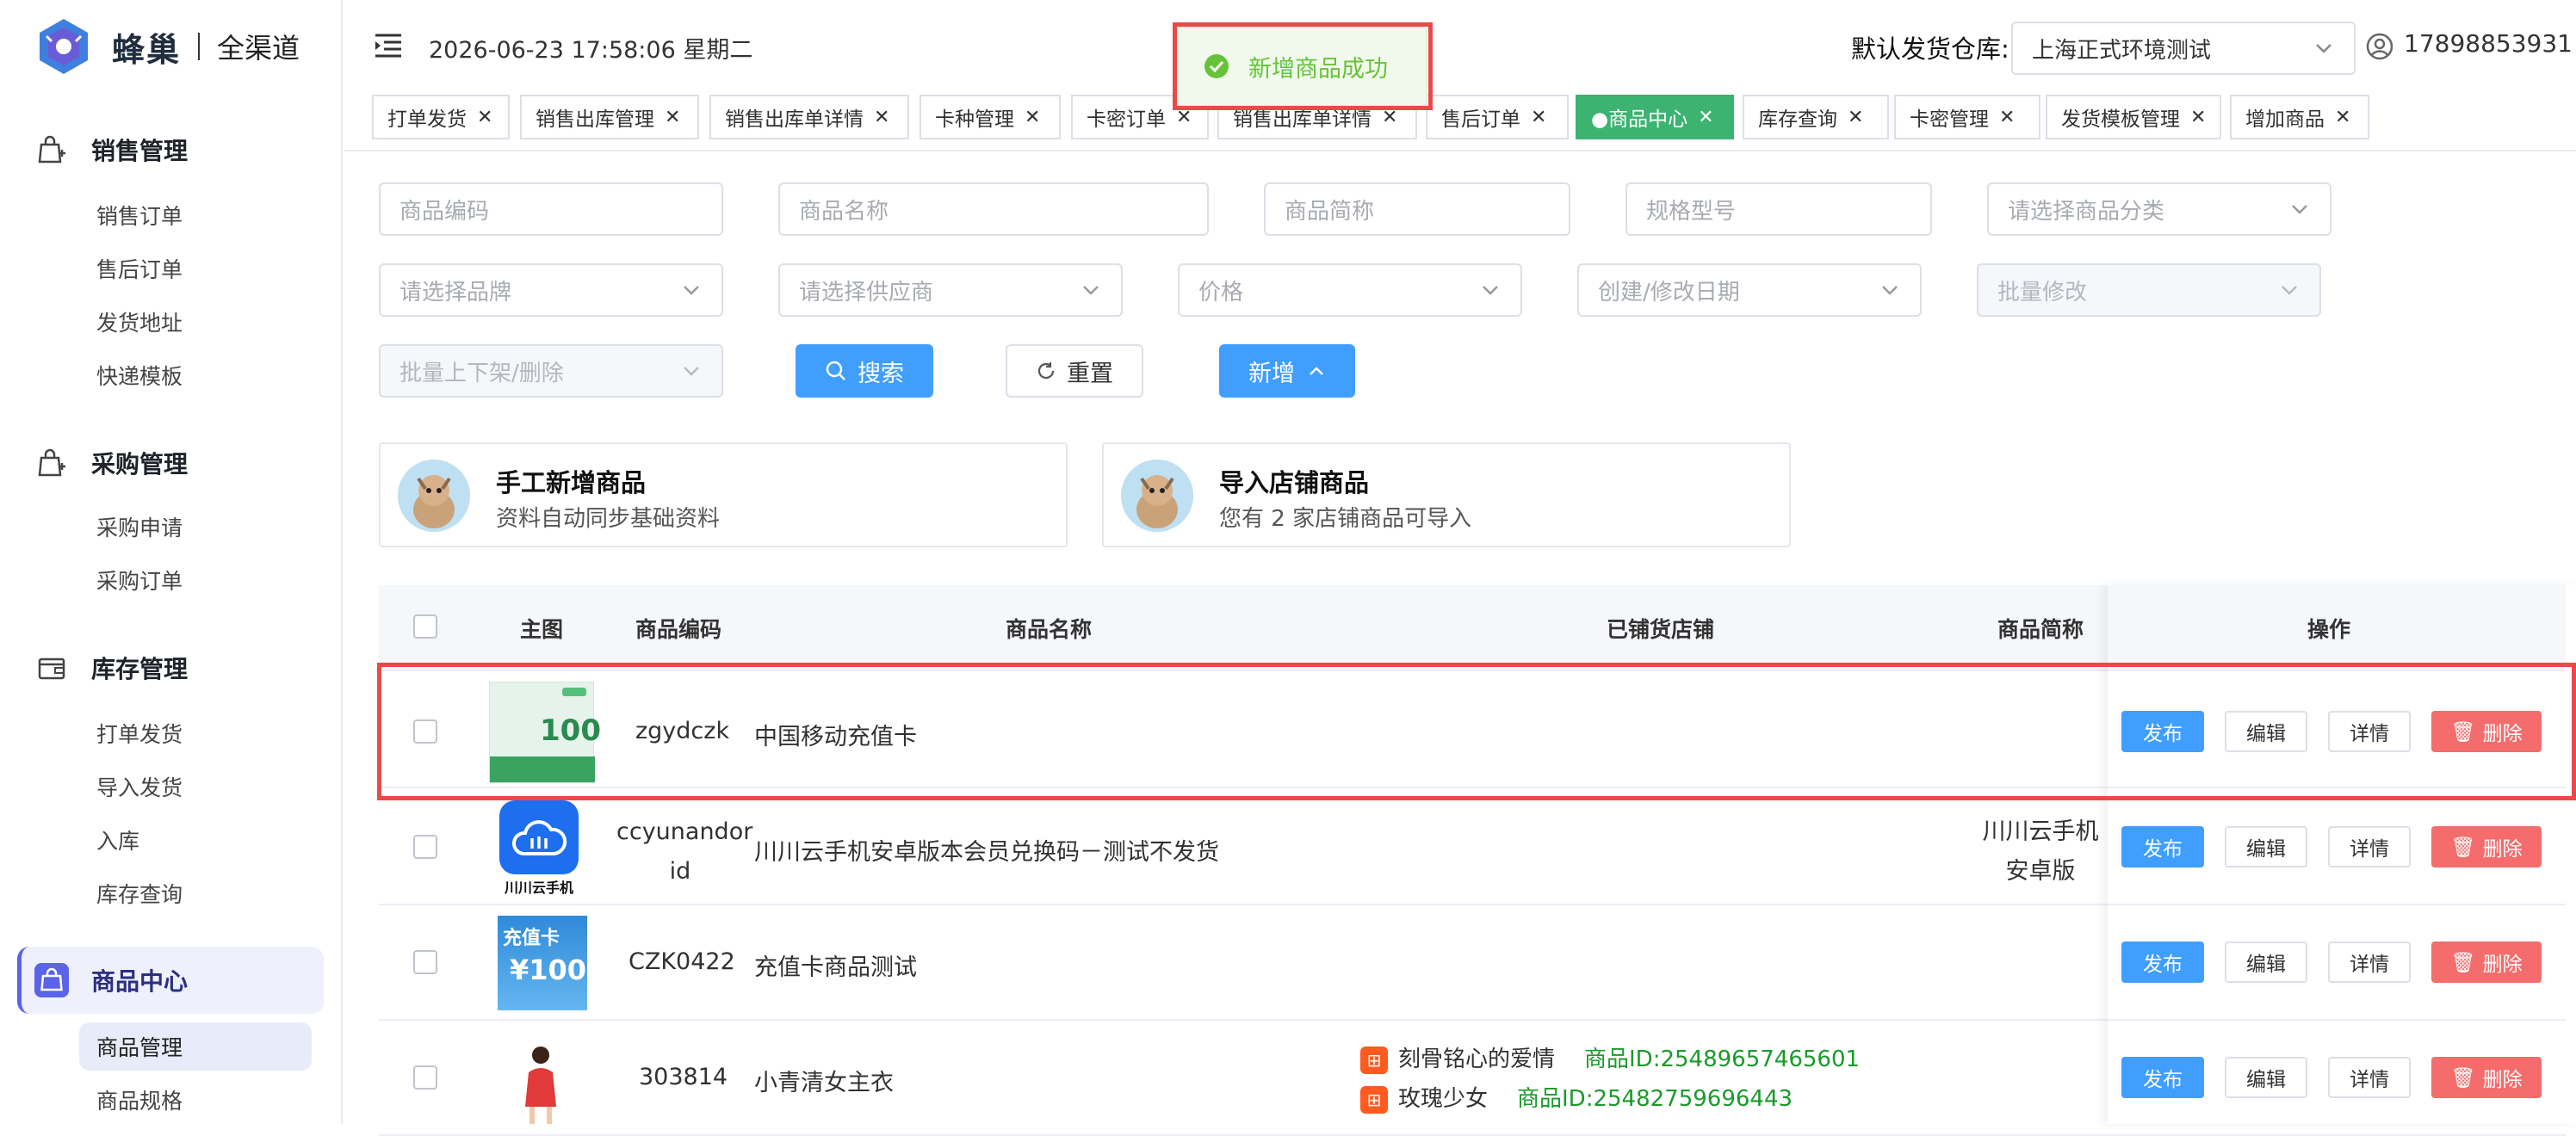  What do you see at coordinates (139, 1101) in the screenshot?
I see `sidebar-item-product-spec: 商品规格` at bounding box center [139, 1101].